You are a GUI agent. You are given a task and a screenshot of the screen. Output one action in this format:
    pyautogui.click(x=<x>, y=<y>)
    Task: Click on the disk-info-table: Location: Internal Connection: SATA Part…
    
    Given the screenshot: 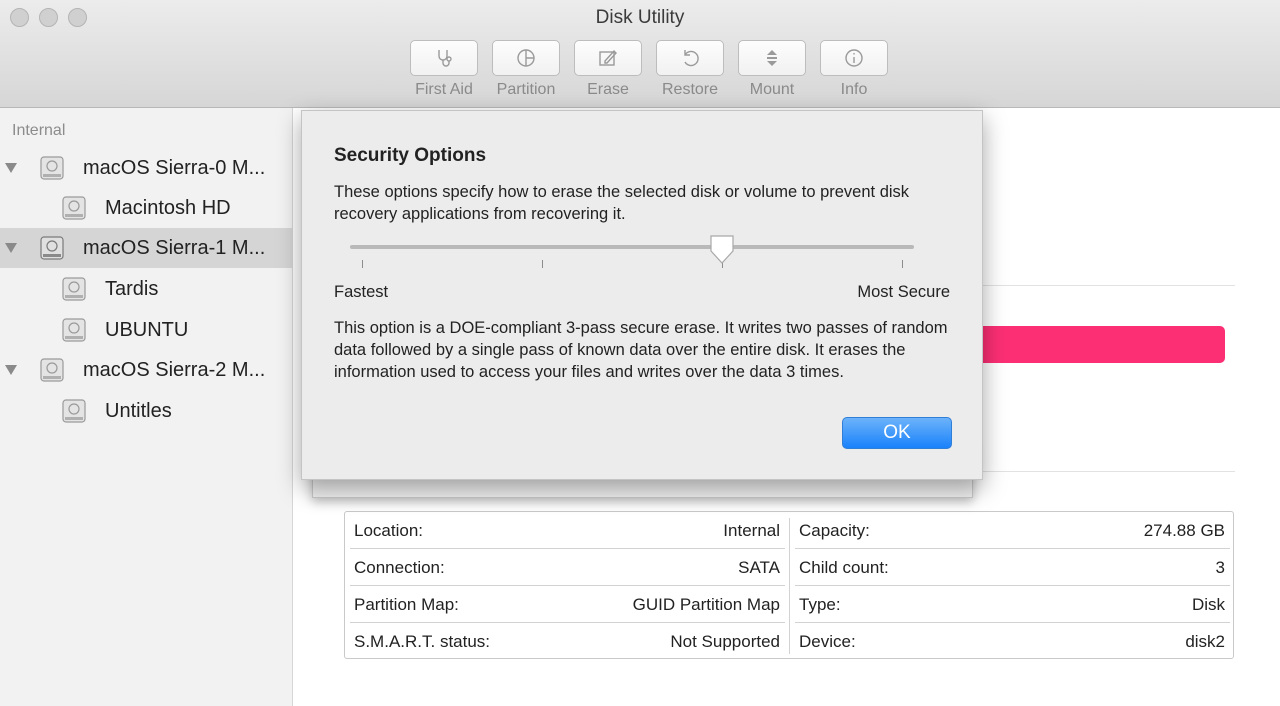 What is the action you would take?
    pyautogui.click(x=789, y=585)
    